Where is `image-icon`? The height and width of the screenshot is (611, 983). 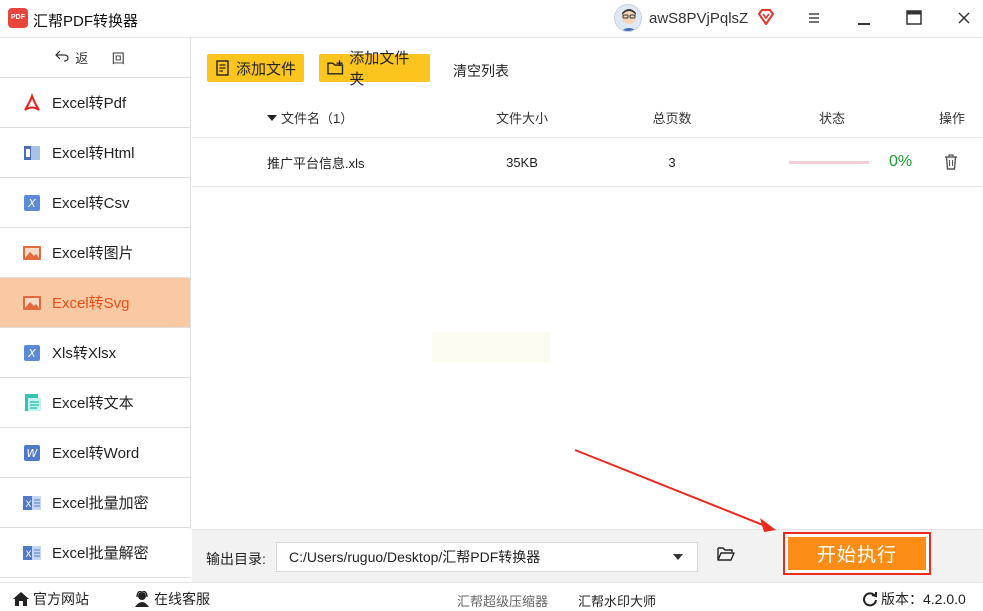 image-icon is located at coordinates (32, 253).